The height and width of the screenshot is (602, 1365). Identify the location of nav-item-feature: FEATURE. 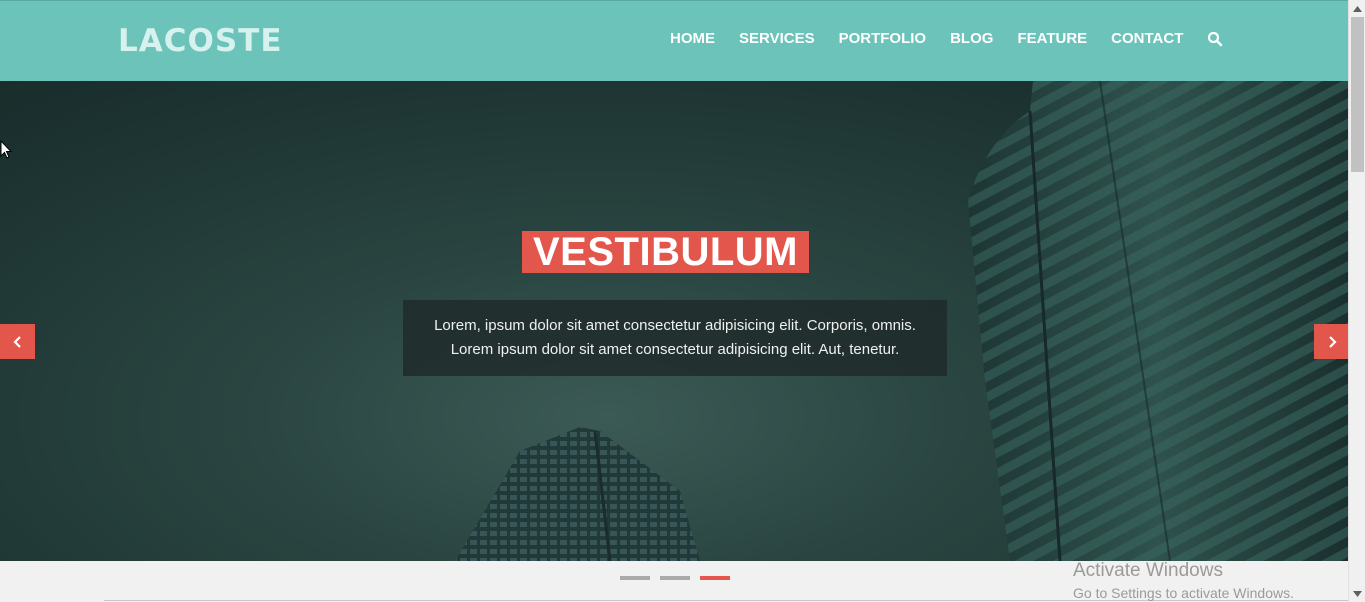
(1052, 38).